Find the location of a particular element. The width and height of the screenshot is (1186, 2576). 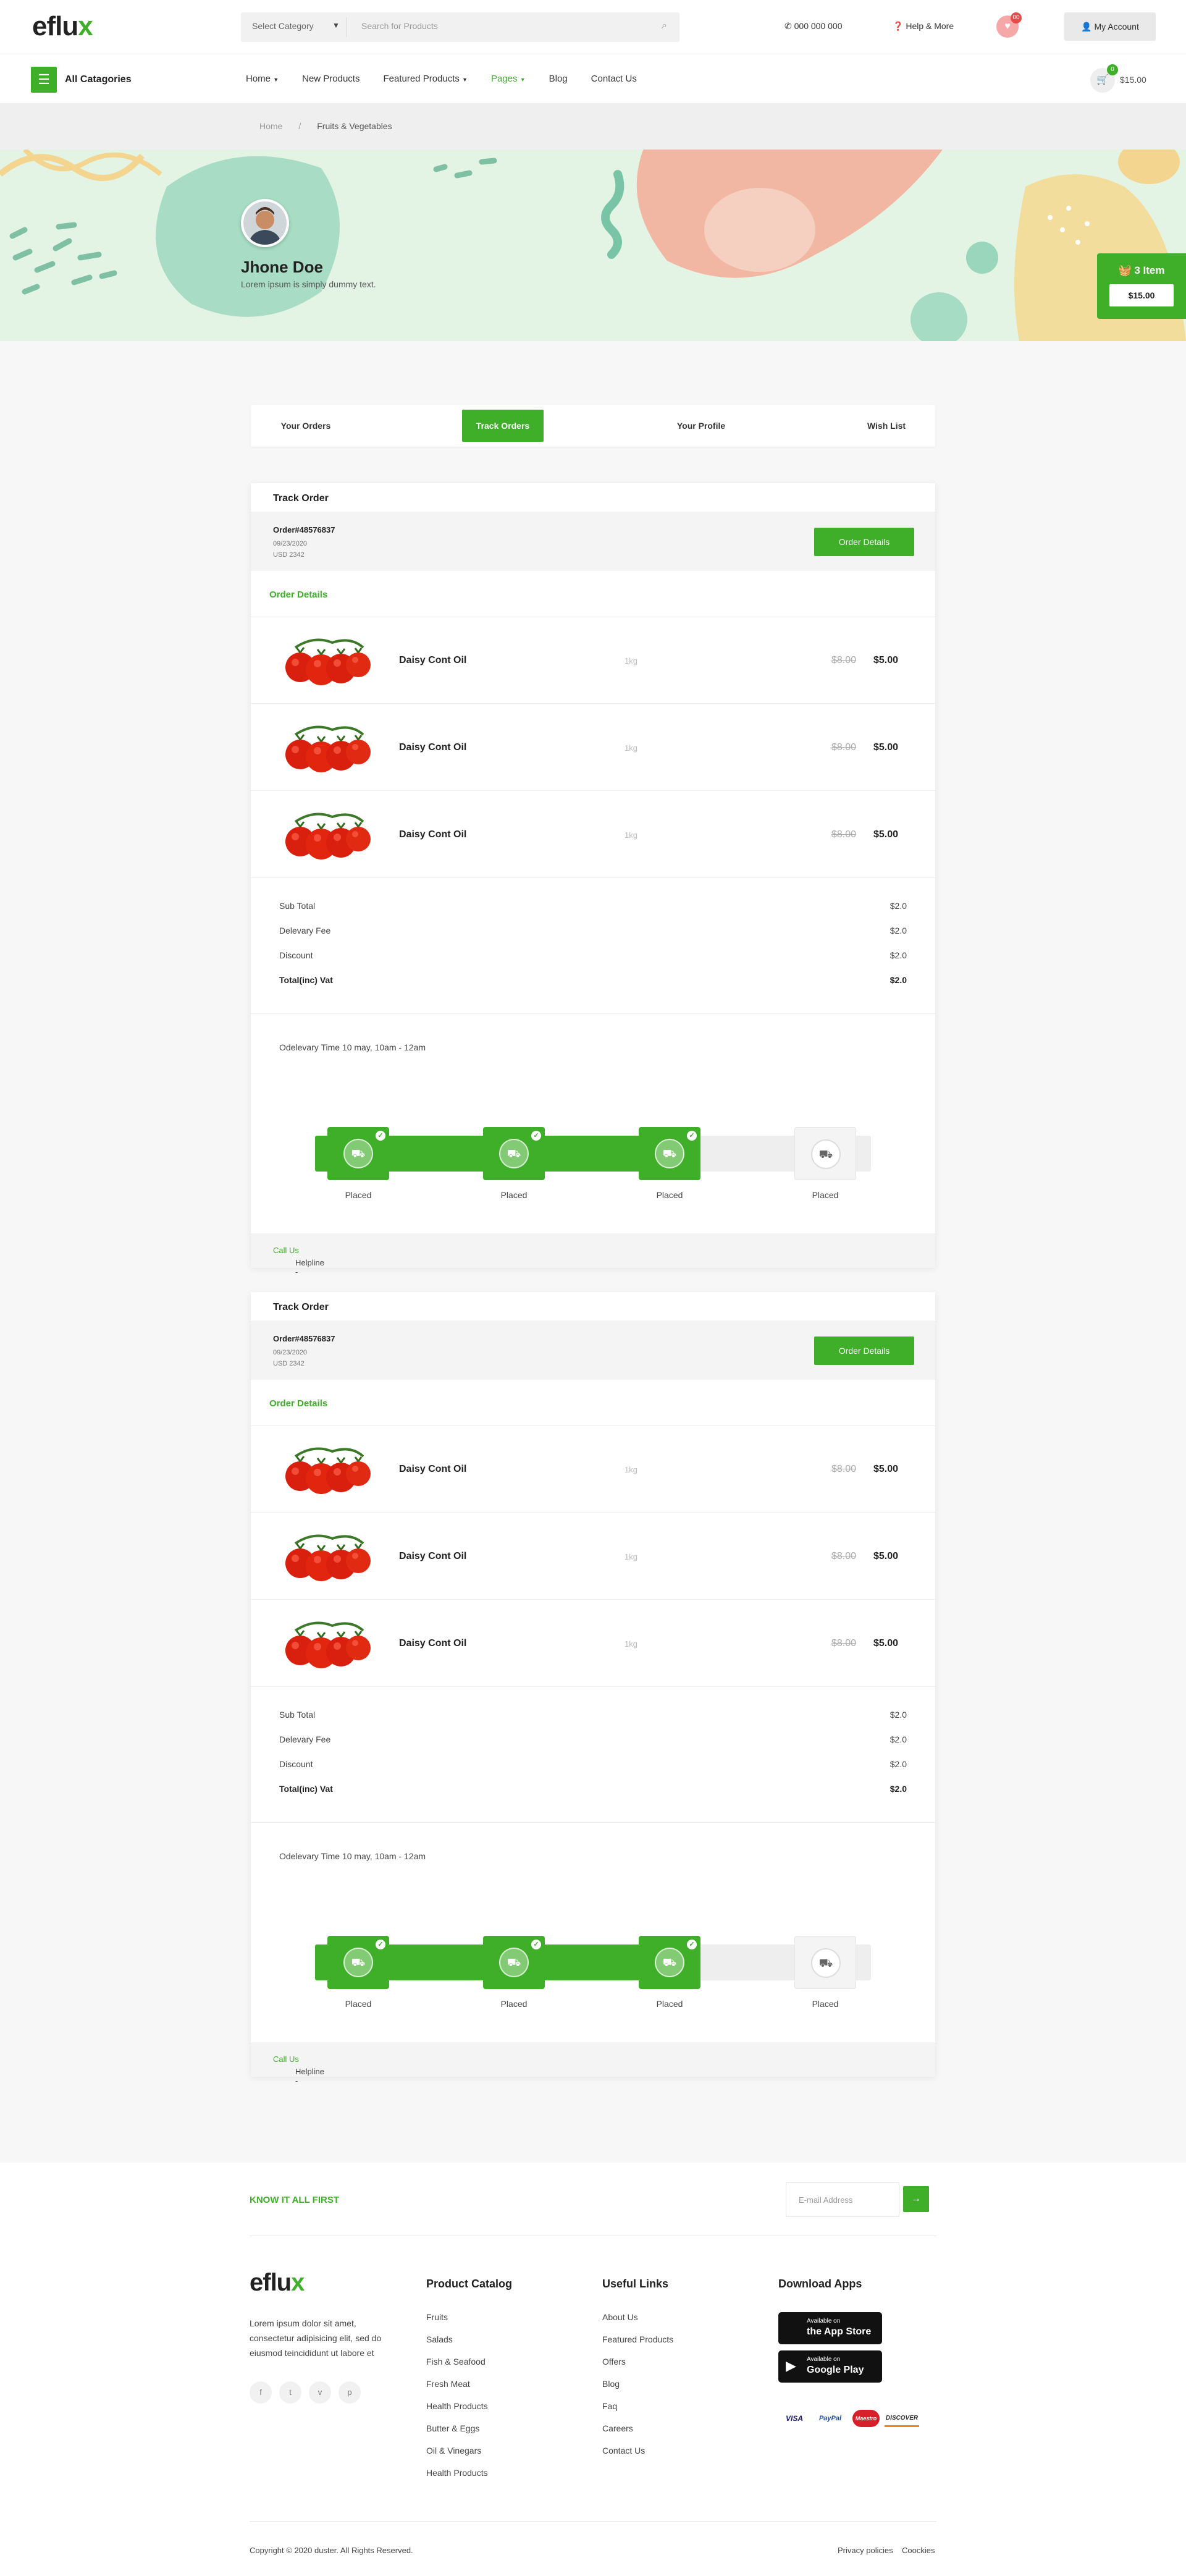

breadcrumb-home: Home is located at coordinates (270, 126).